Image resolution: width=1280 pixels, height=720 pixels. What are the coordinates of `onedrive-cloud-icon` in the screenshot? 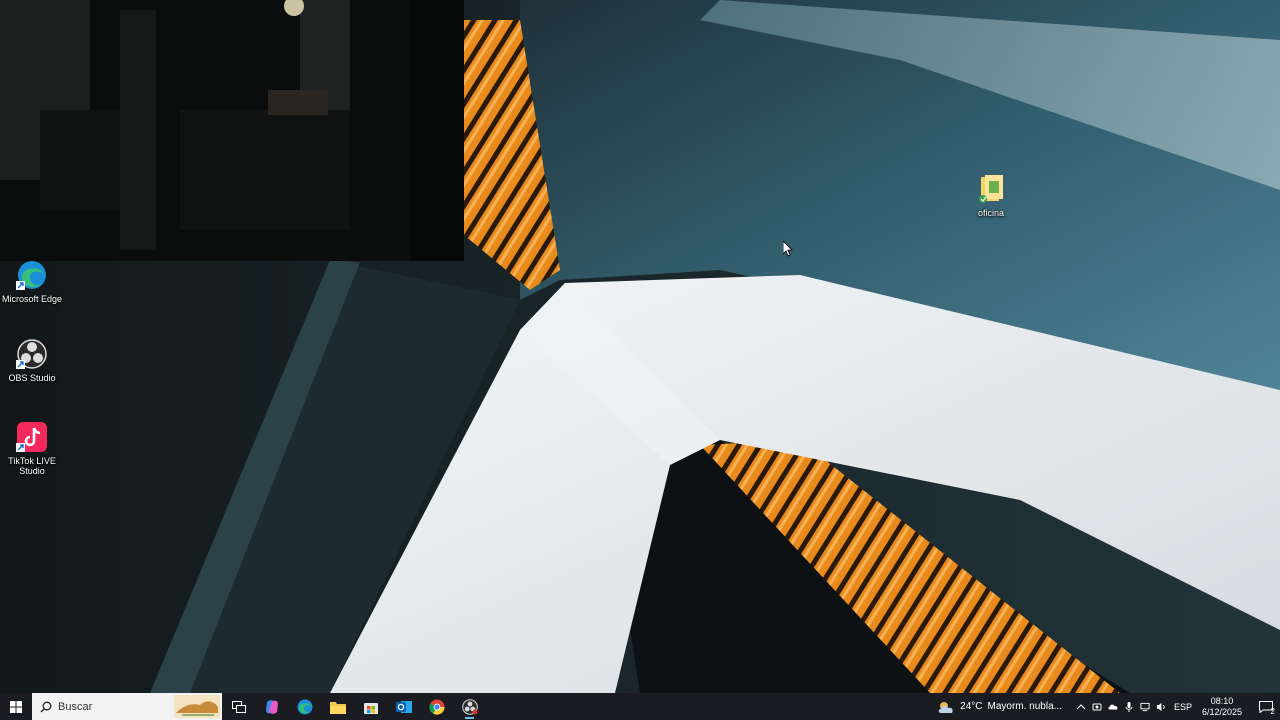 It's located at (1113, 707).